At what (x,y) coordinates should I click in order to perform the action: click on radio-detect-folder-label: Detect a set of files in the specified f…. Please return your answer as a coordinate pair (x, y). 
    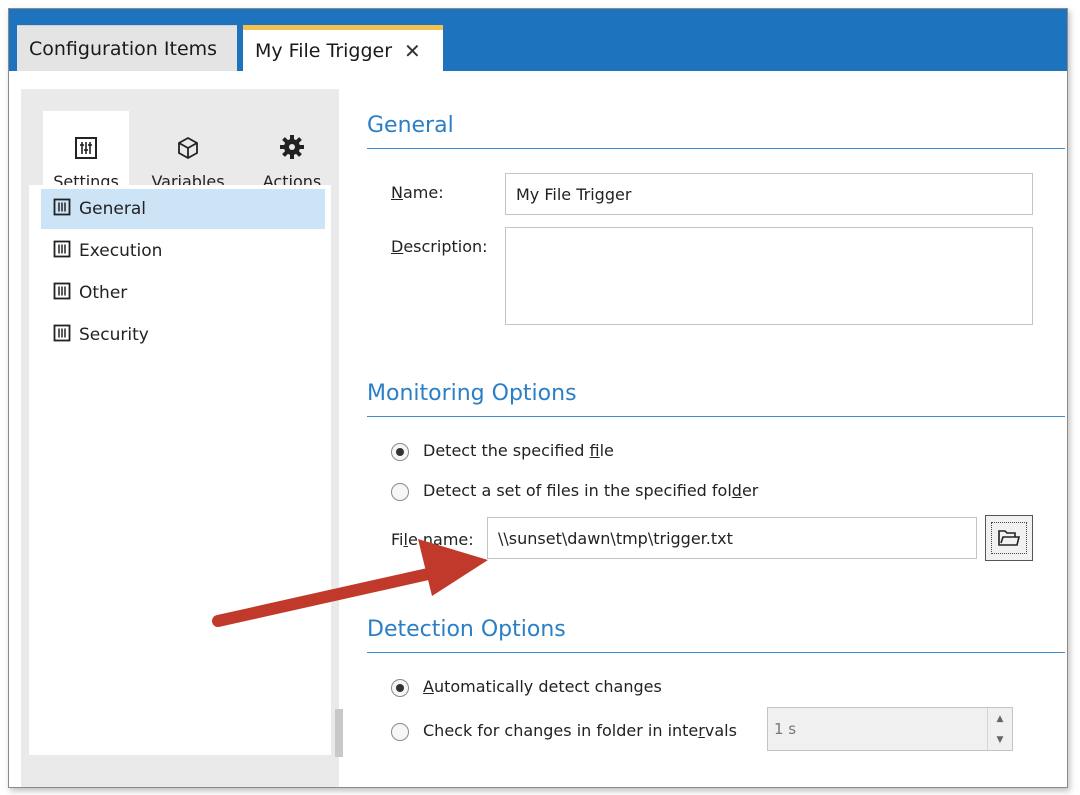
    Looking at the image, I should click on (591, 490).